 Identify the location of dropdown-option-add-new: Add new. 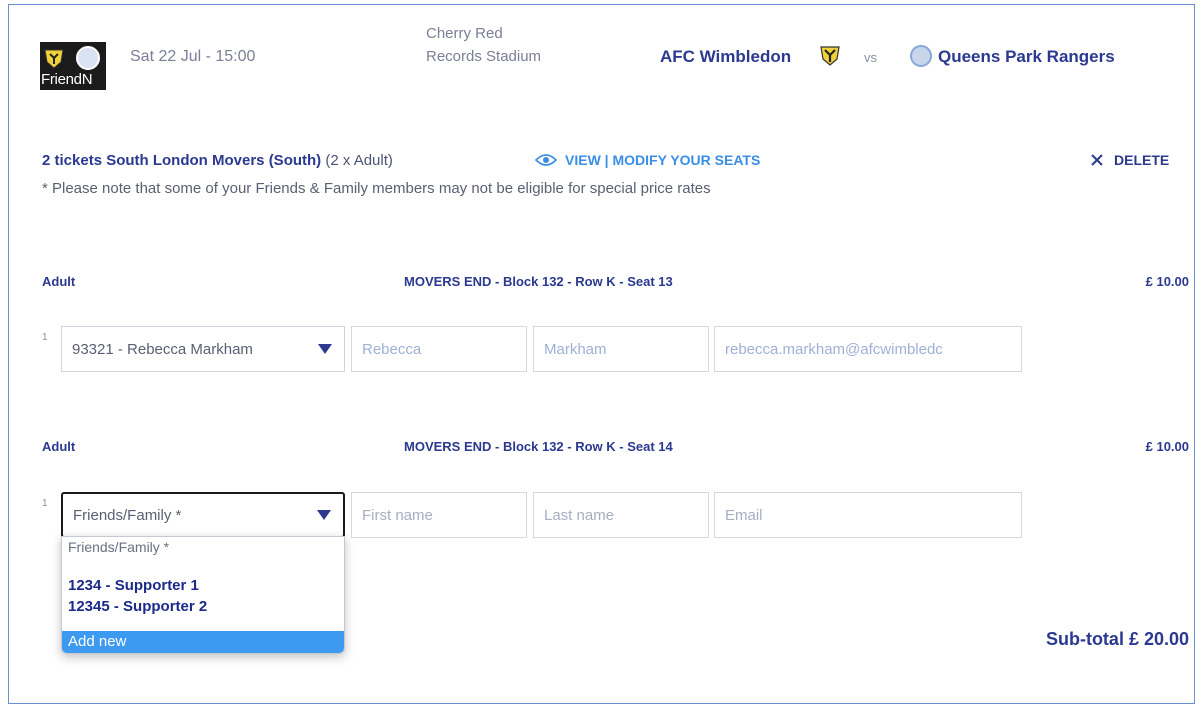
(203, 642).